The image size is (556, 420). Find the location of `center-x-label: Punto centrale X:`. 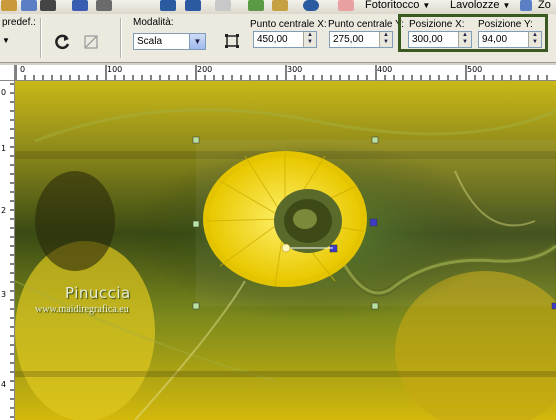

center-x-label: Punto centrale X: is located at coordinates (288, 24).